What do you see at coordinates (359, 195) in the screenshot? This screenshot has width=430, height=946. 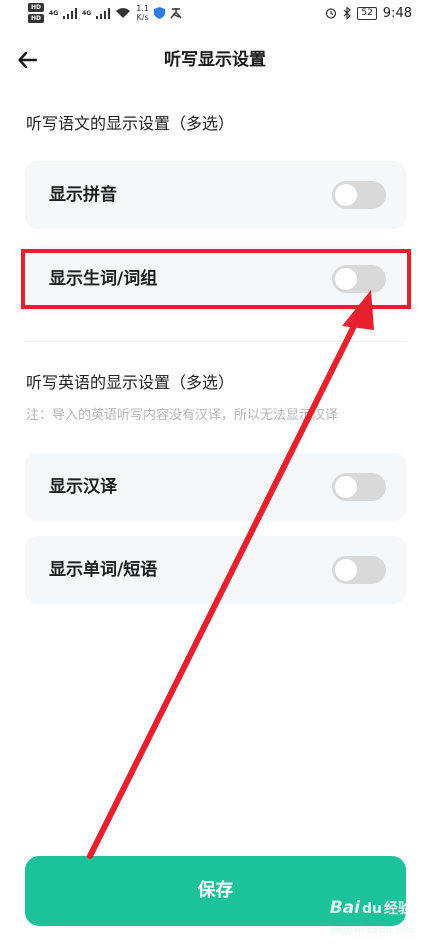 I see `show-pinyin-toggle` at bounding box center [359, 195].